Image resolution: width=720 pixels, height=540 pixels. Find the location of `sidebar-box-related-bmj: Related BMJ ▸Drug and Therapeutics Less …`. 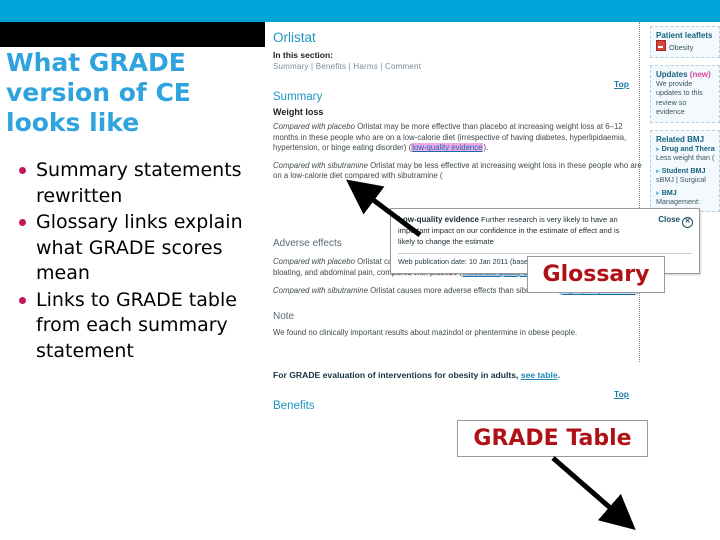

sidebar-box-related-bmj: Related BMJ ▸Drug and Therapeutics Less … is located at coordinates (685, 170).